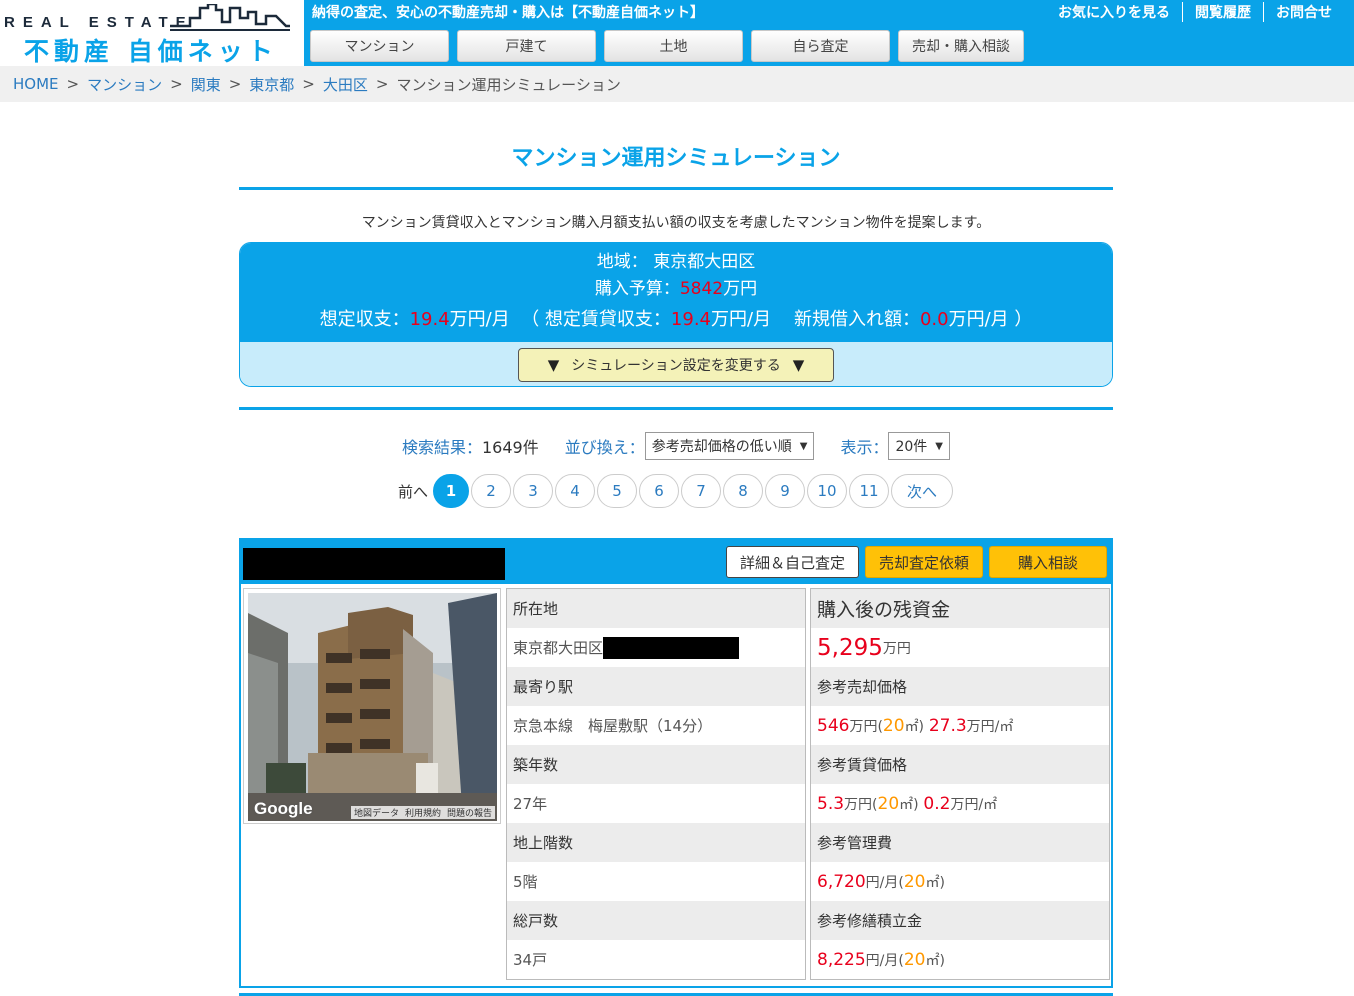 Image resolution: width=1354 pixels, height=996 pixels. Describe the element at coordinates (792, 562) in the screenshot. I see `detail-assess-button: 詳細＆自己査定` at that location.